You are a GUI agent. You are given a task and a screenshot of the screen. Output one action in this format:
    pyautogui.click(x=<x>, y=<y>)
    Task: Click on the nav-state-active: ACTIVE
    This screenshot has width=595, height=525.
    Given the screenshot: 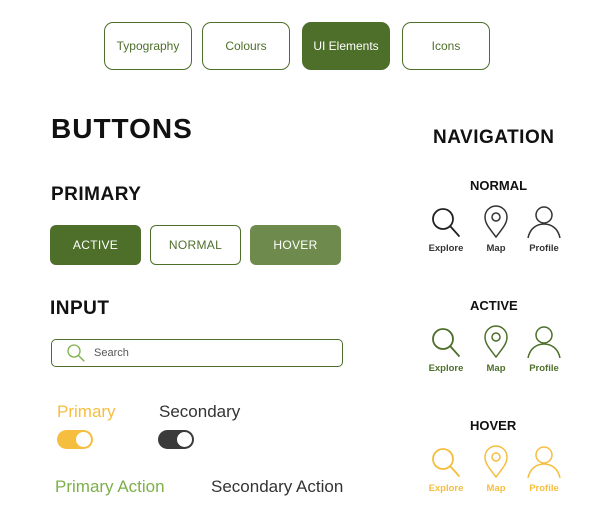 What is the action you would take?
    pyautogui.click(x=494, y=305)
    